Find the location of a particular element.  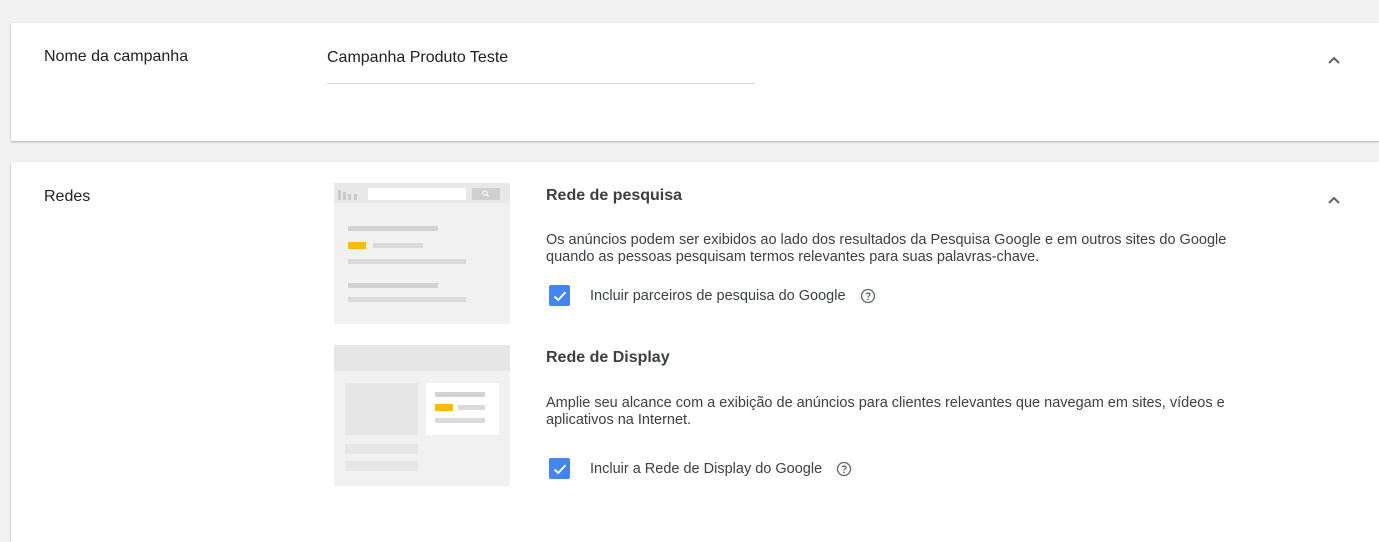

campaign-name-label: Nome da campanha is located at coordinates (116, 56).